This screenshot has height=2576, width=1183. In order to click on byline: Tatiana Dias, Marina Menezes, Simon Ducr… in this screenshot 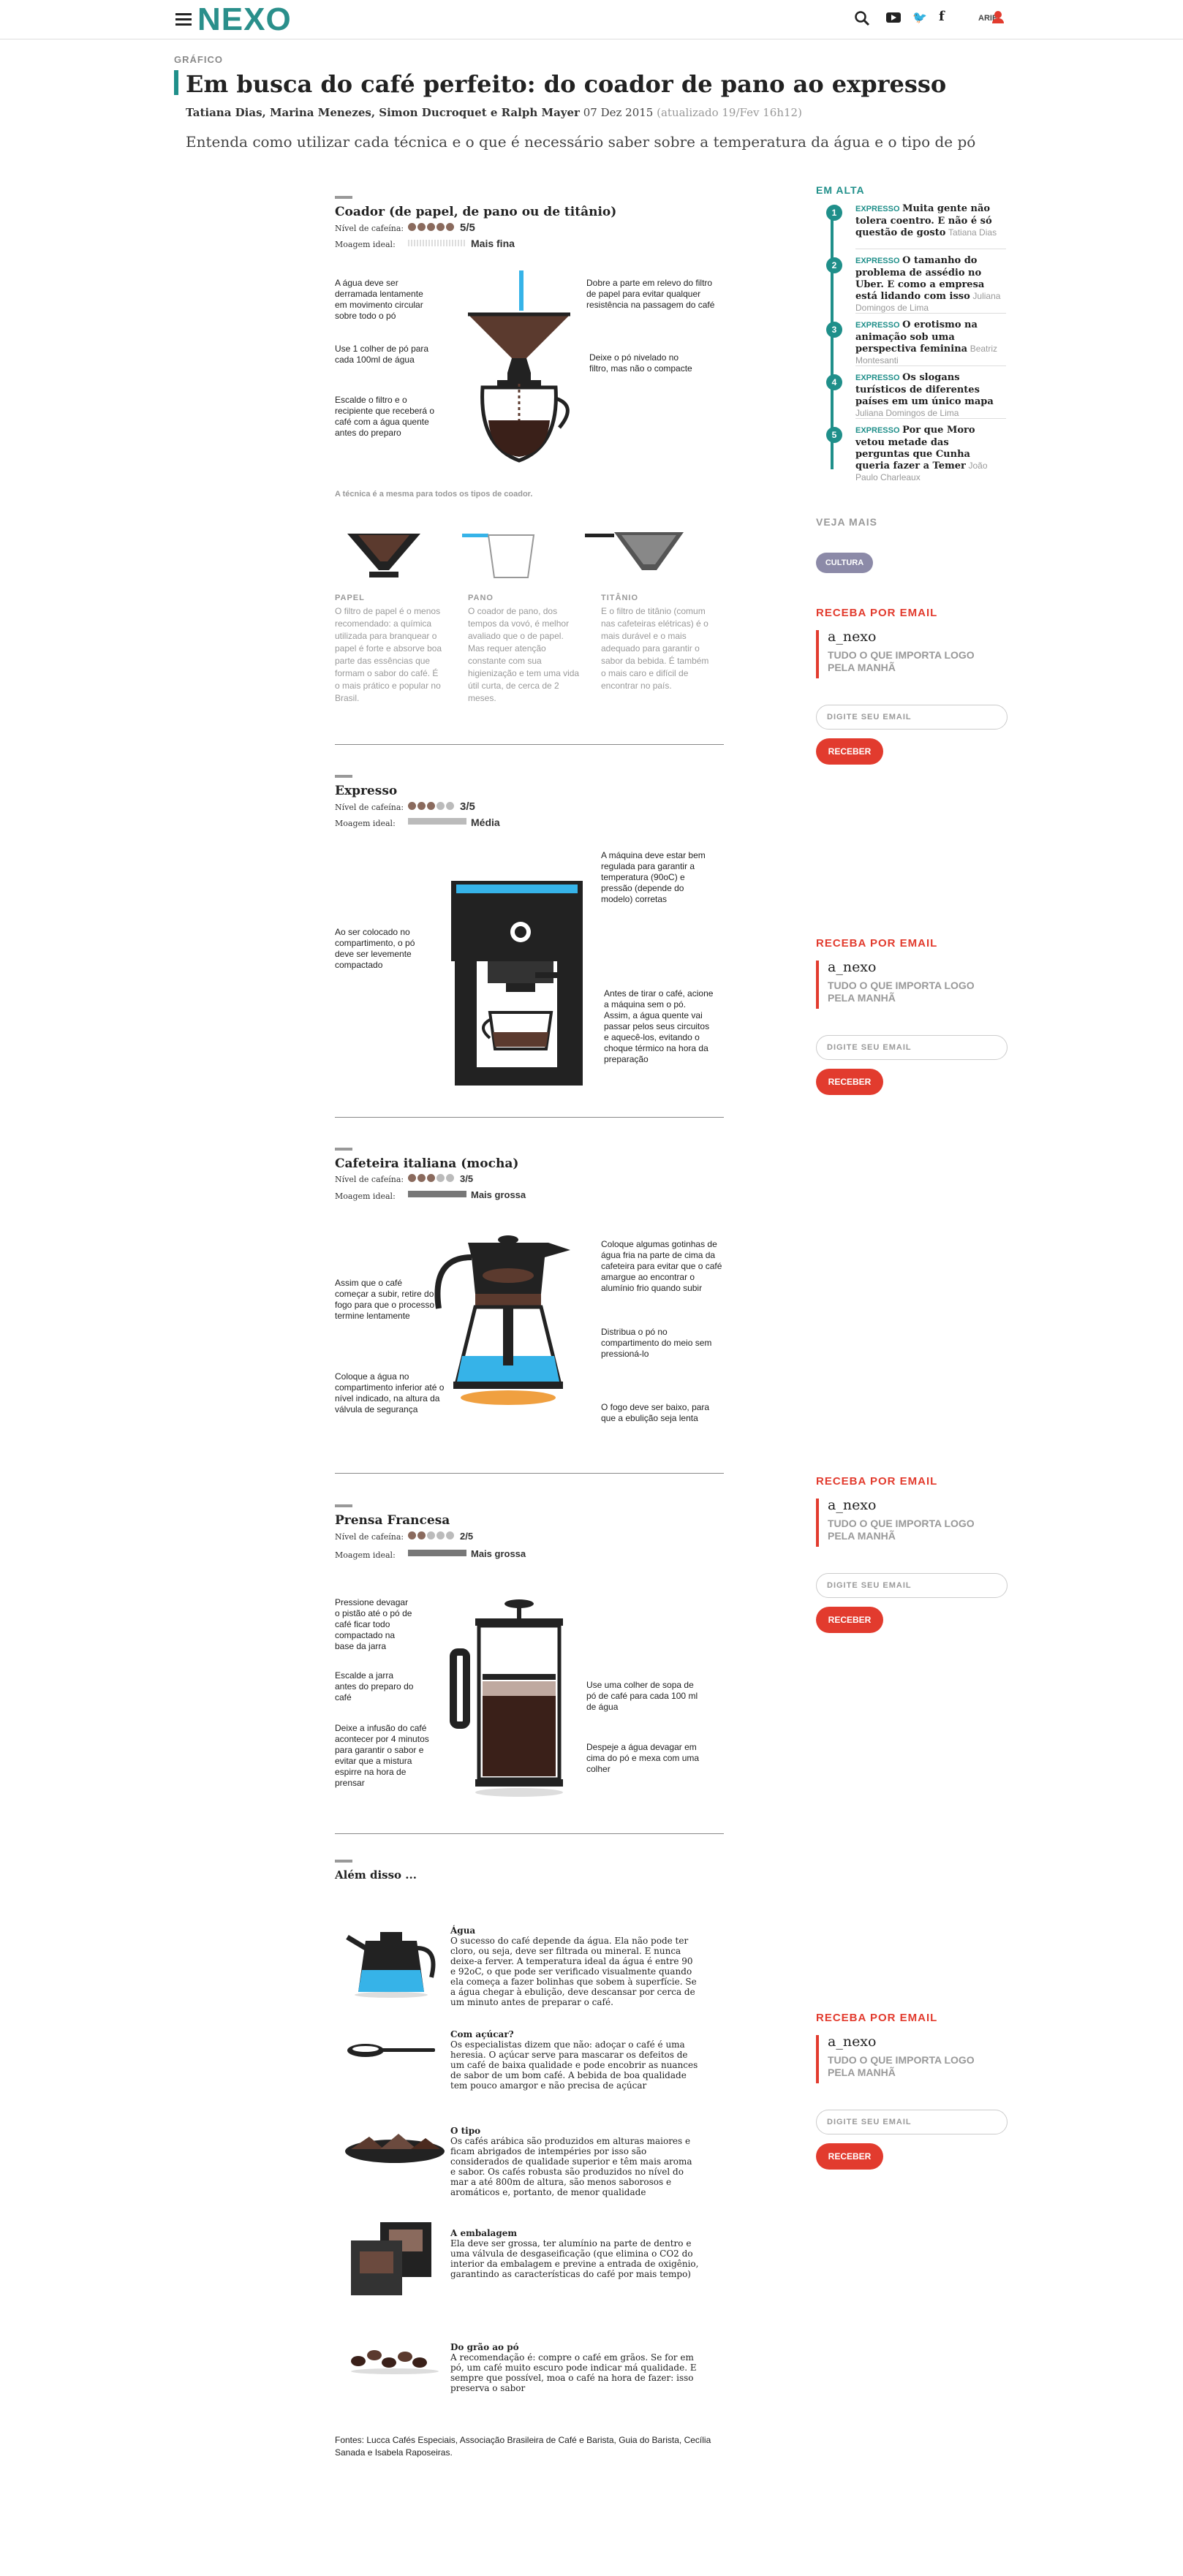, I will do `click(494, 112)`.